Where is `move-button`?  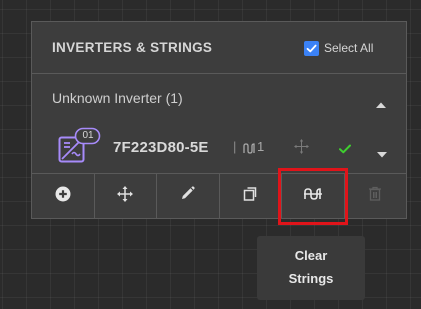
move-button is located at coordinates (126, 196).